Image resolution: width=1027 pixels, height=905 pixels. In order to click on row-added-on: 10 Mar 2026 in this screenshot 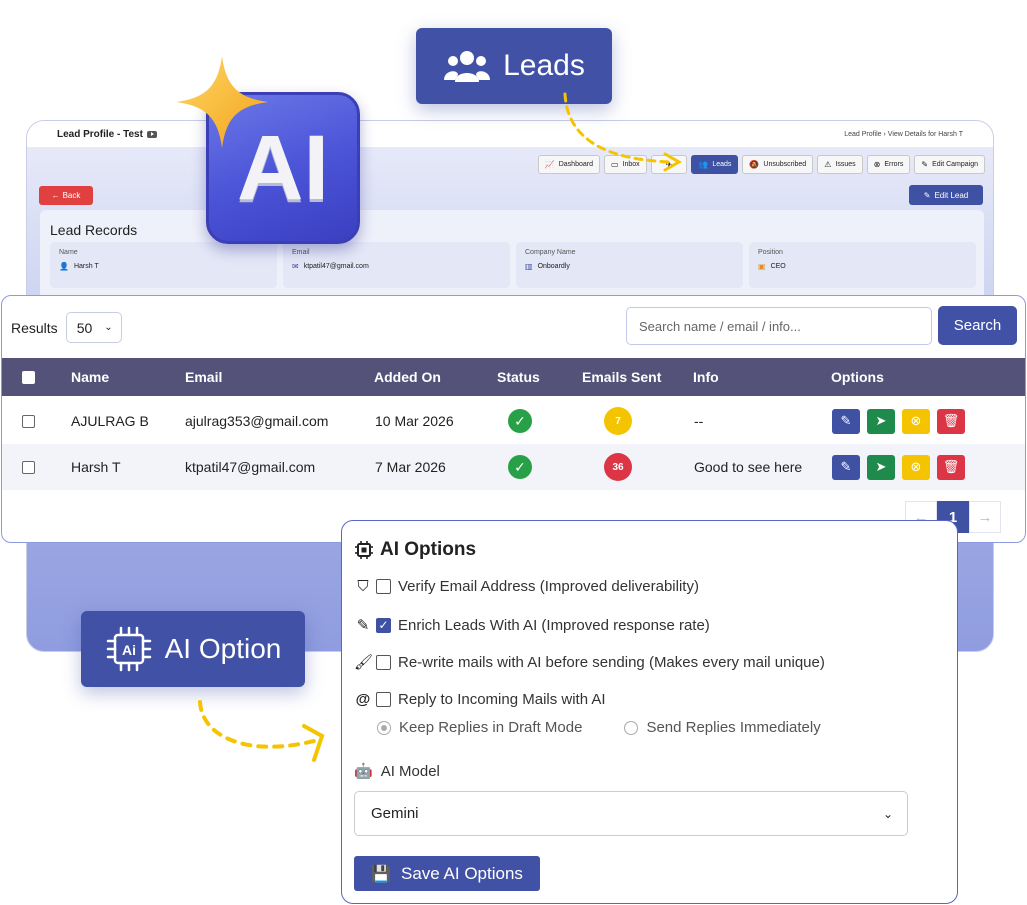, I will do `click(414, 421)`.